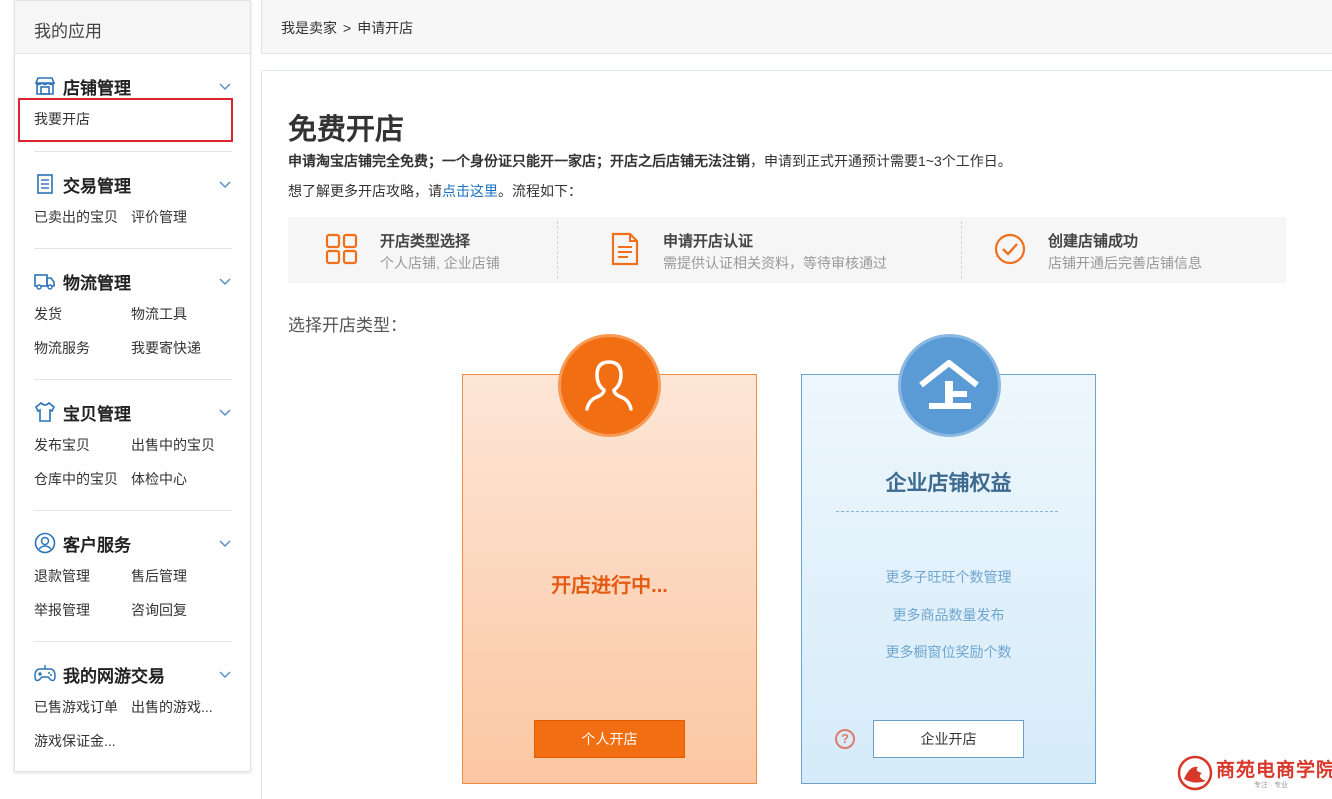 Image resolution: width=1332 pixels, height=799 pixels. What do you see at coordinates (159, 314) in the screenshot?
I see `sidebar-link-logistics-tools: 物流工具` at bounding box center [159, 314].